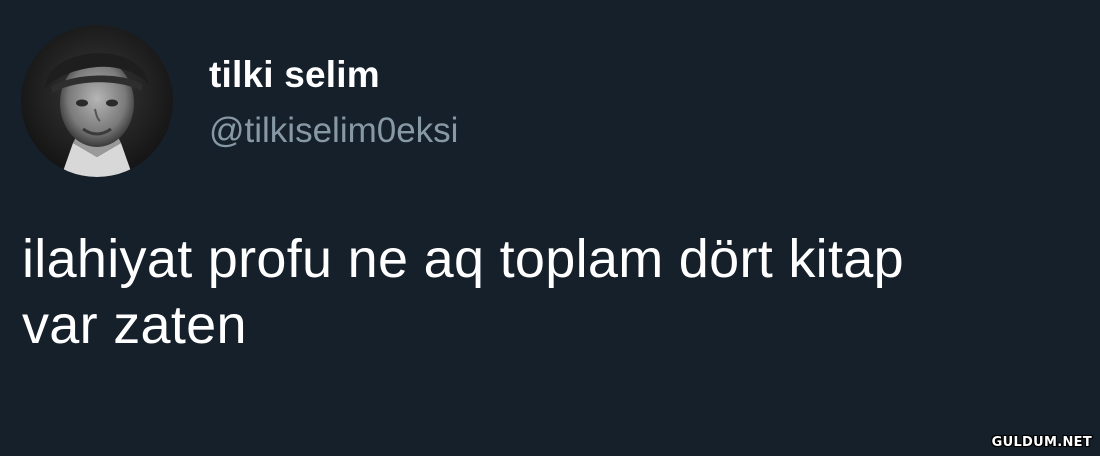  I want to click on tweet-header: tilki selim @tilkiselim0eksi, so click(239, 101).